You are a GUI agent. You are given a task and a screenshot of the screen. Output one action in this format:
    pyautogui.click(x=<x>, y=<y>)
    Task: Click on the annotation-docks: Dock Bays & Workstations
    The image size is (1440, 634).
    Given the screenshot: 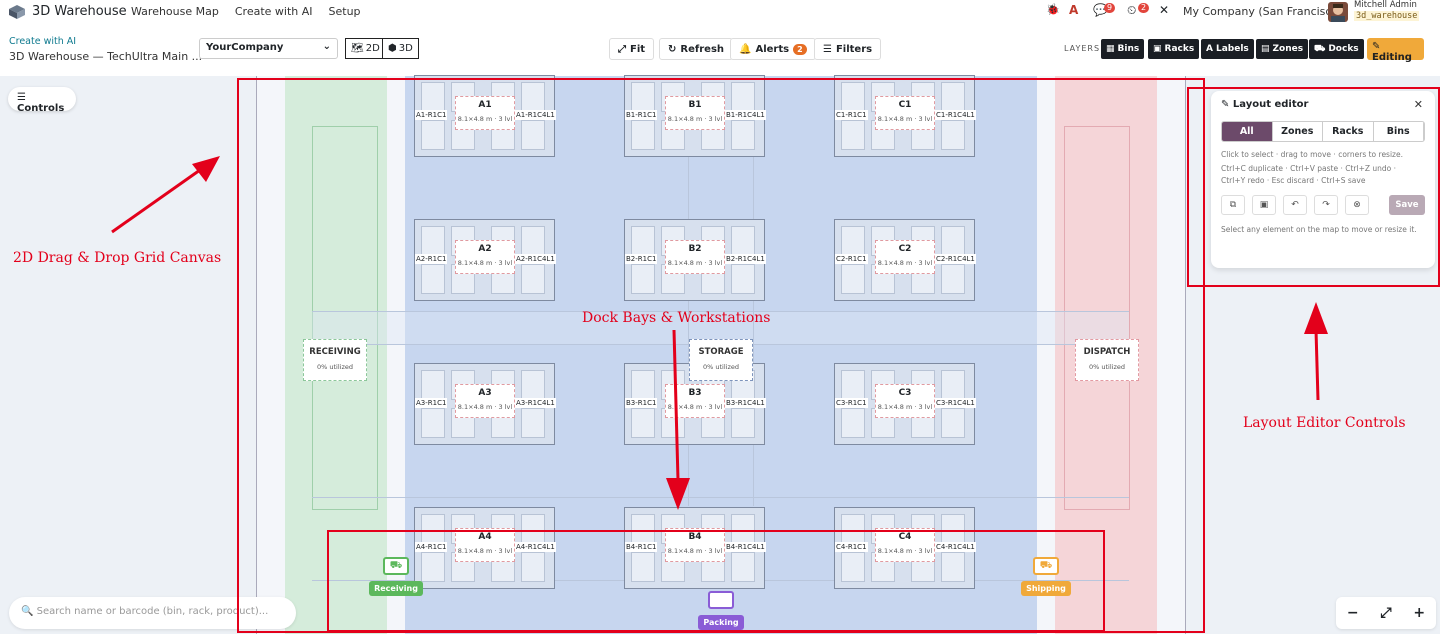 What is the action you would take?
    pyautogui.click(x=676, y=318)
    